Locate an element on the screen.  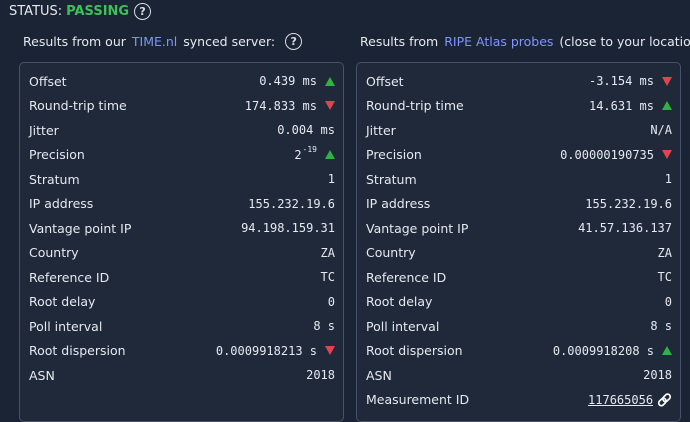
metric-value-text: N/A is located at coordinates (661, 130).